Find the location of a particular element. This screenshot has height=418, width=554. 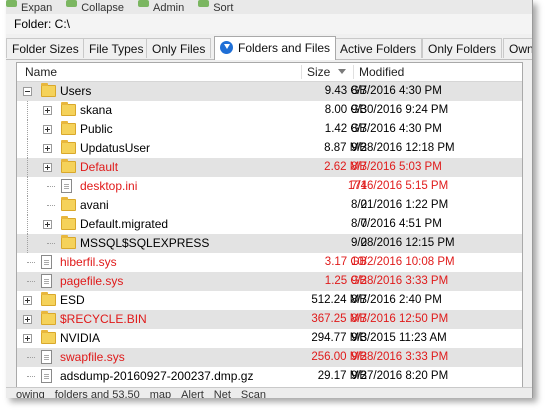

tab-label: Only Files is located at coordinates (179, 49).